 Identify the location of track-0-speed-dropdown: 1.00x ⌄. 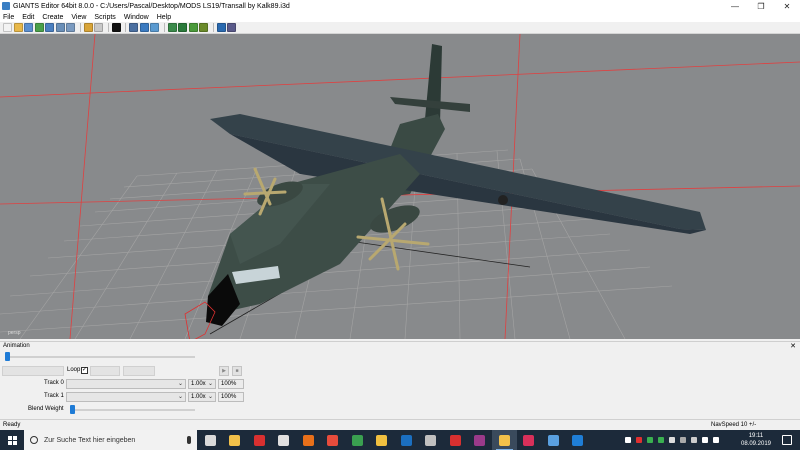
(202, 384).